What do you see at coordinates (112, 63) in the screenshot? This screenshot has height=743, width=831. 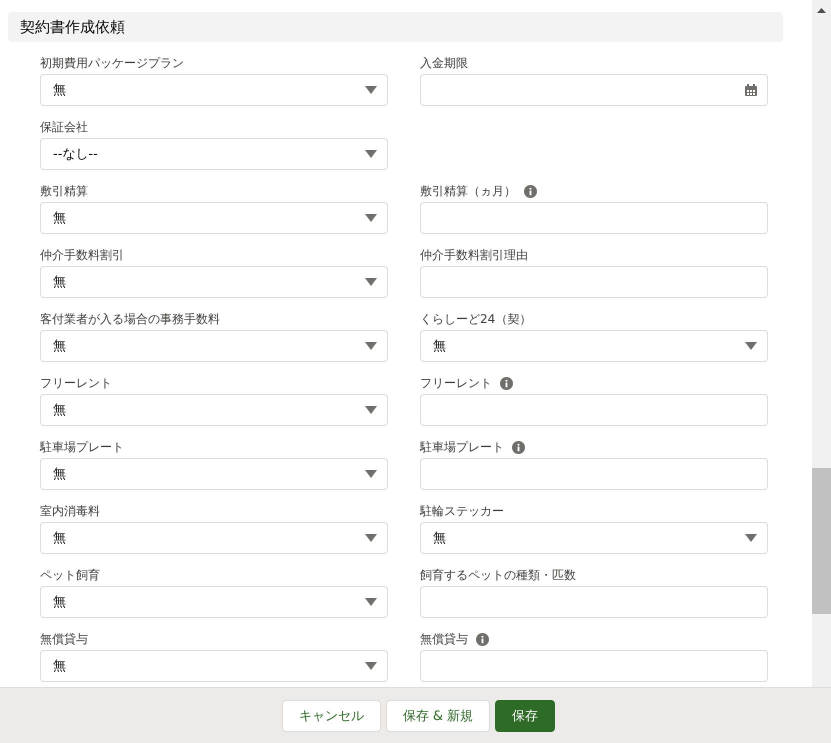 I see `field-label: 初期費用パッケージプラン` at bounding box center [112, 63].